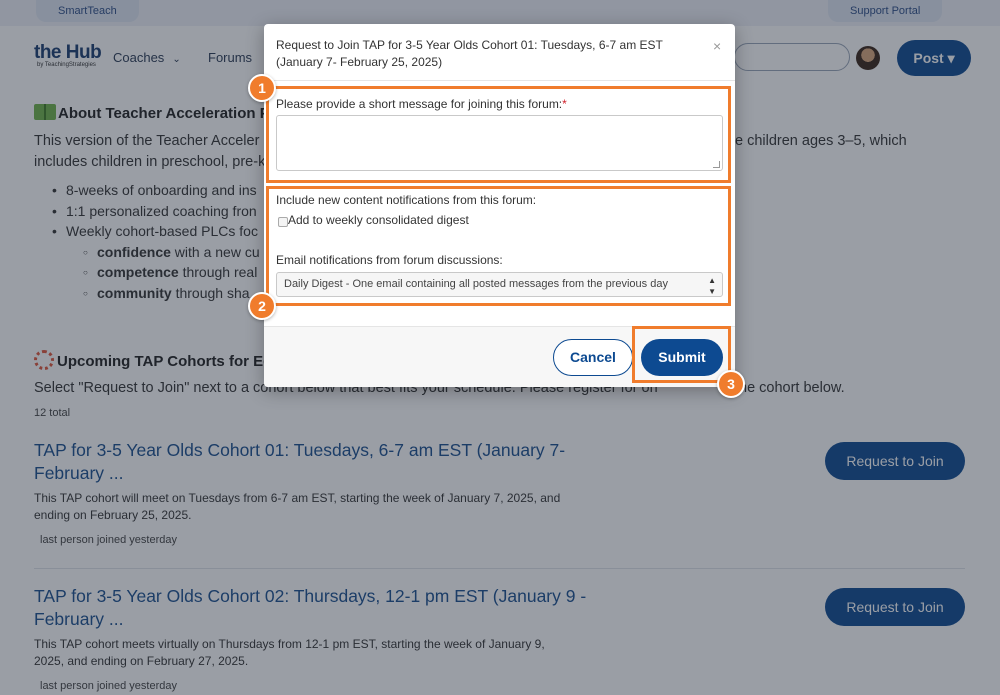 This screenshot has width=1000, height=695. Describe the element at coordinates (499, 80) in the screenshot. I see `modal-divider` at that location.